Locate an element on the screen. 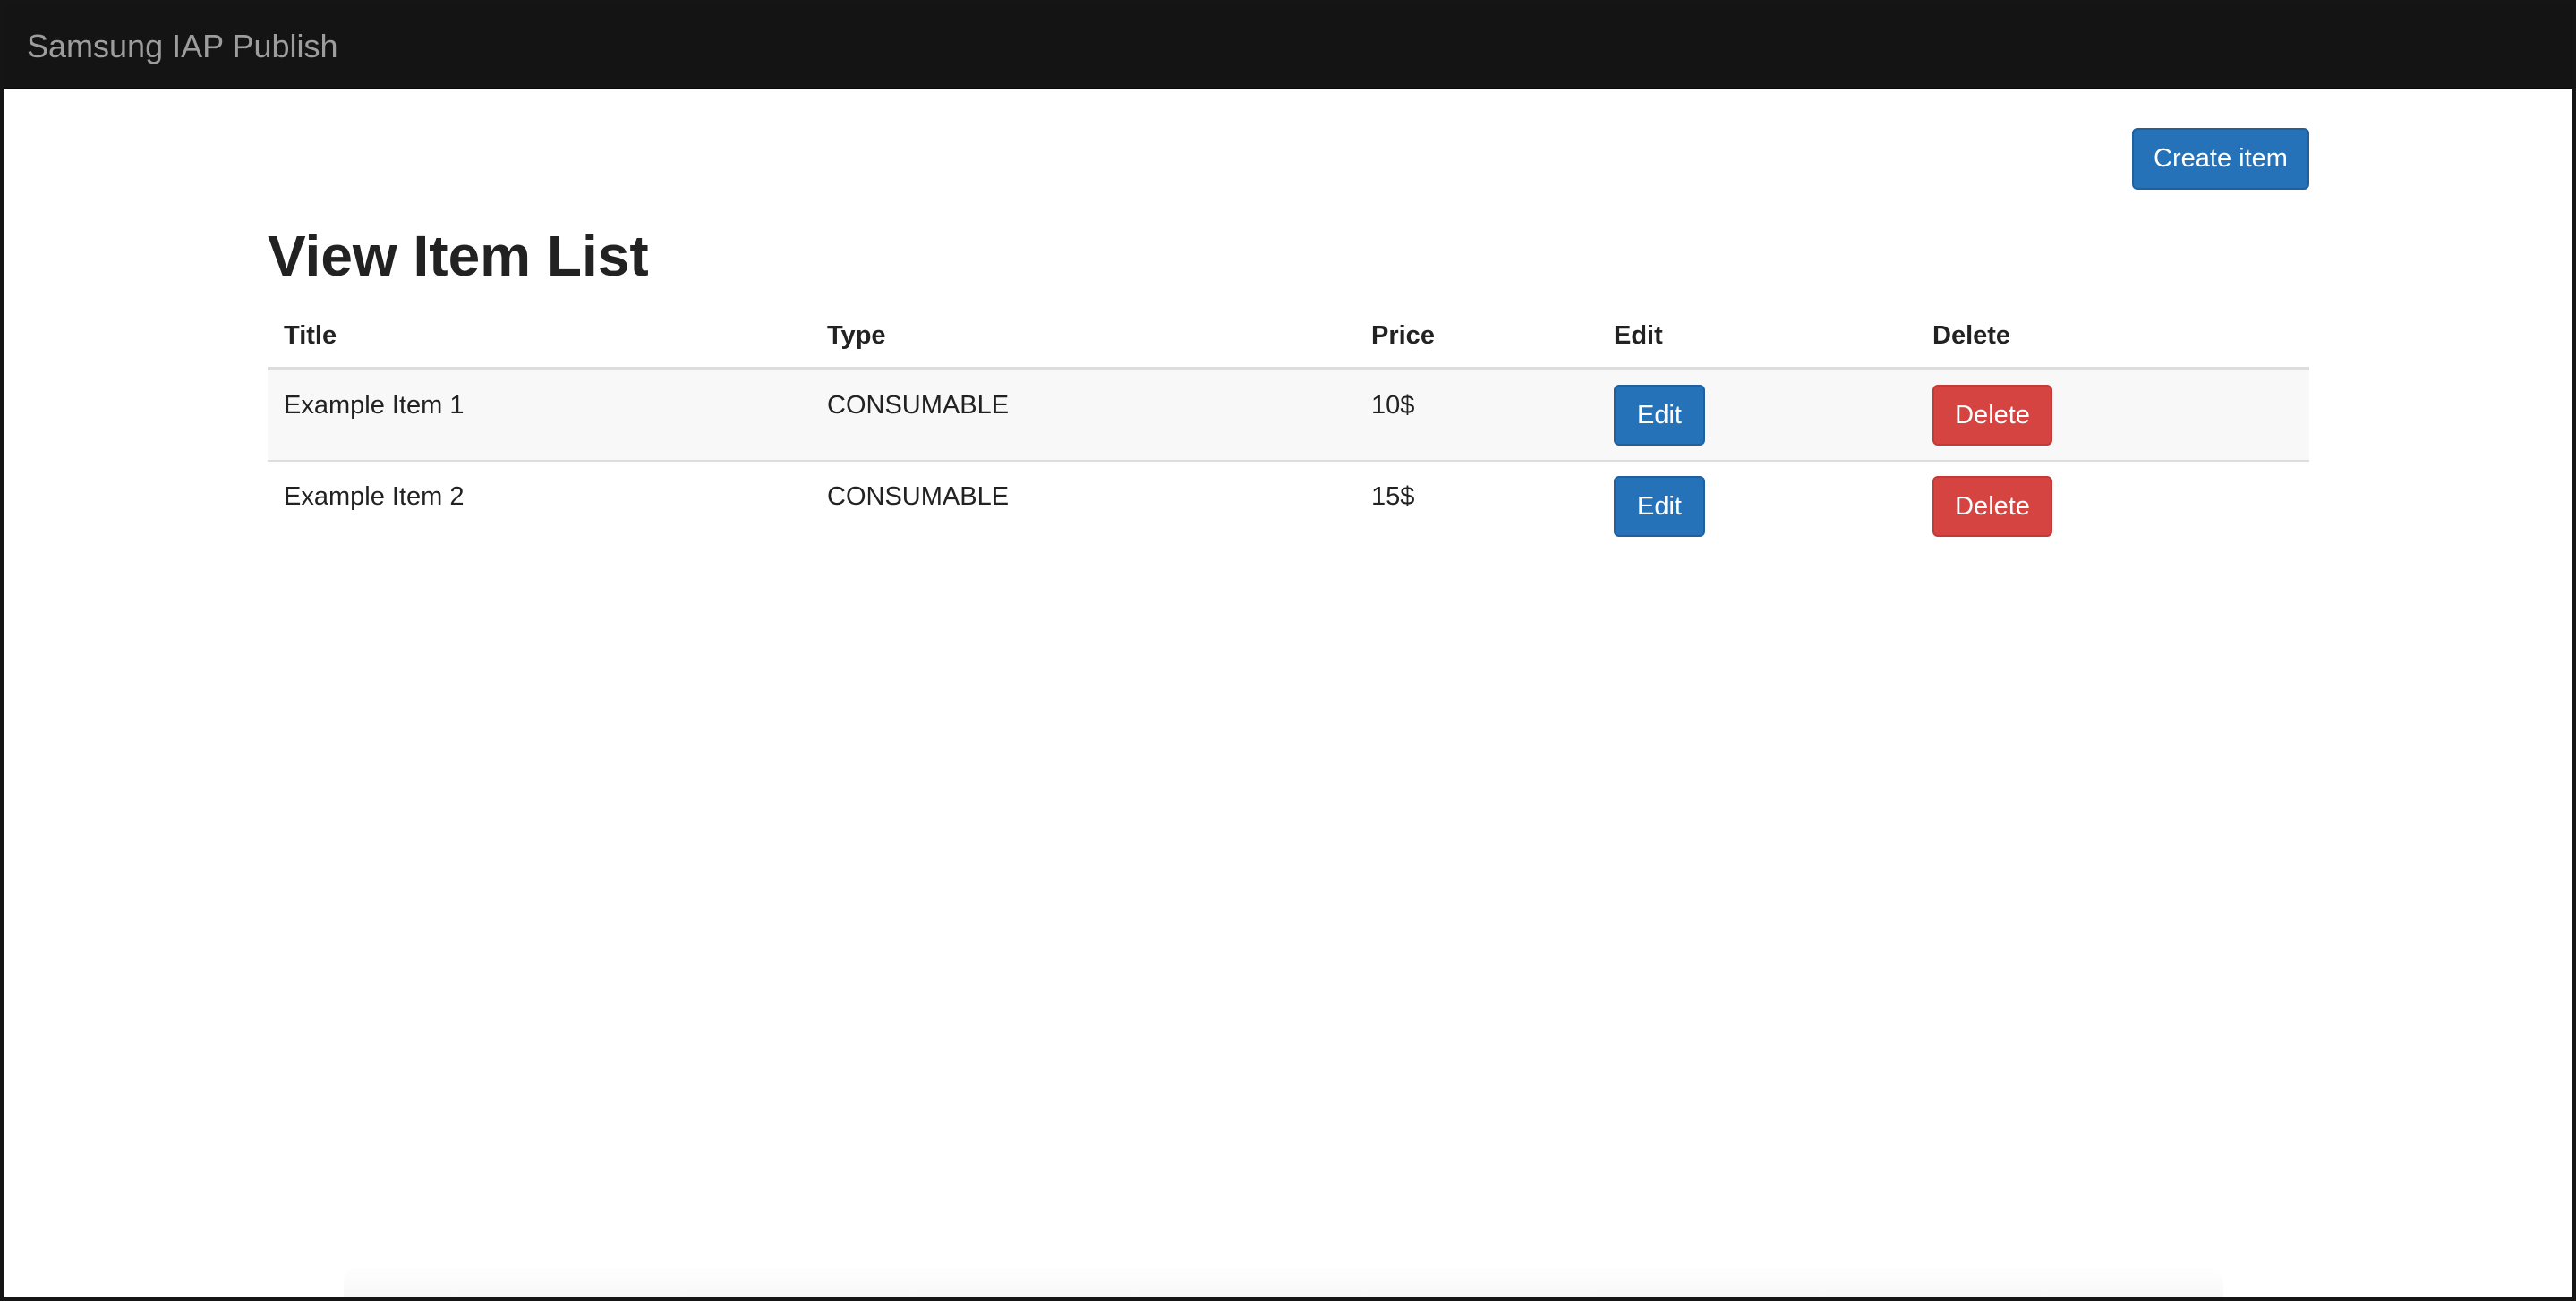  header-delete: Delete is located at coordinates (1971, 335).